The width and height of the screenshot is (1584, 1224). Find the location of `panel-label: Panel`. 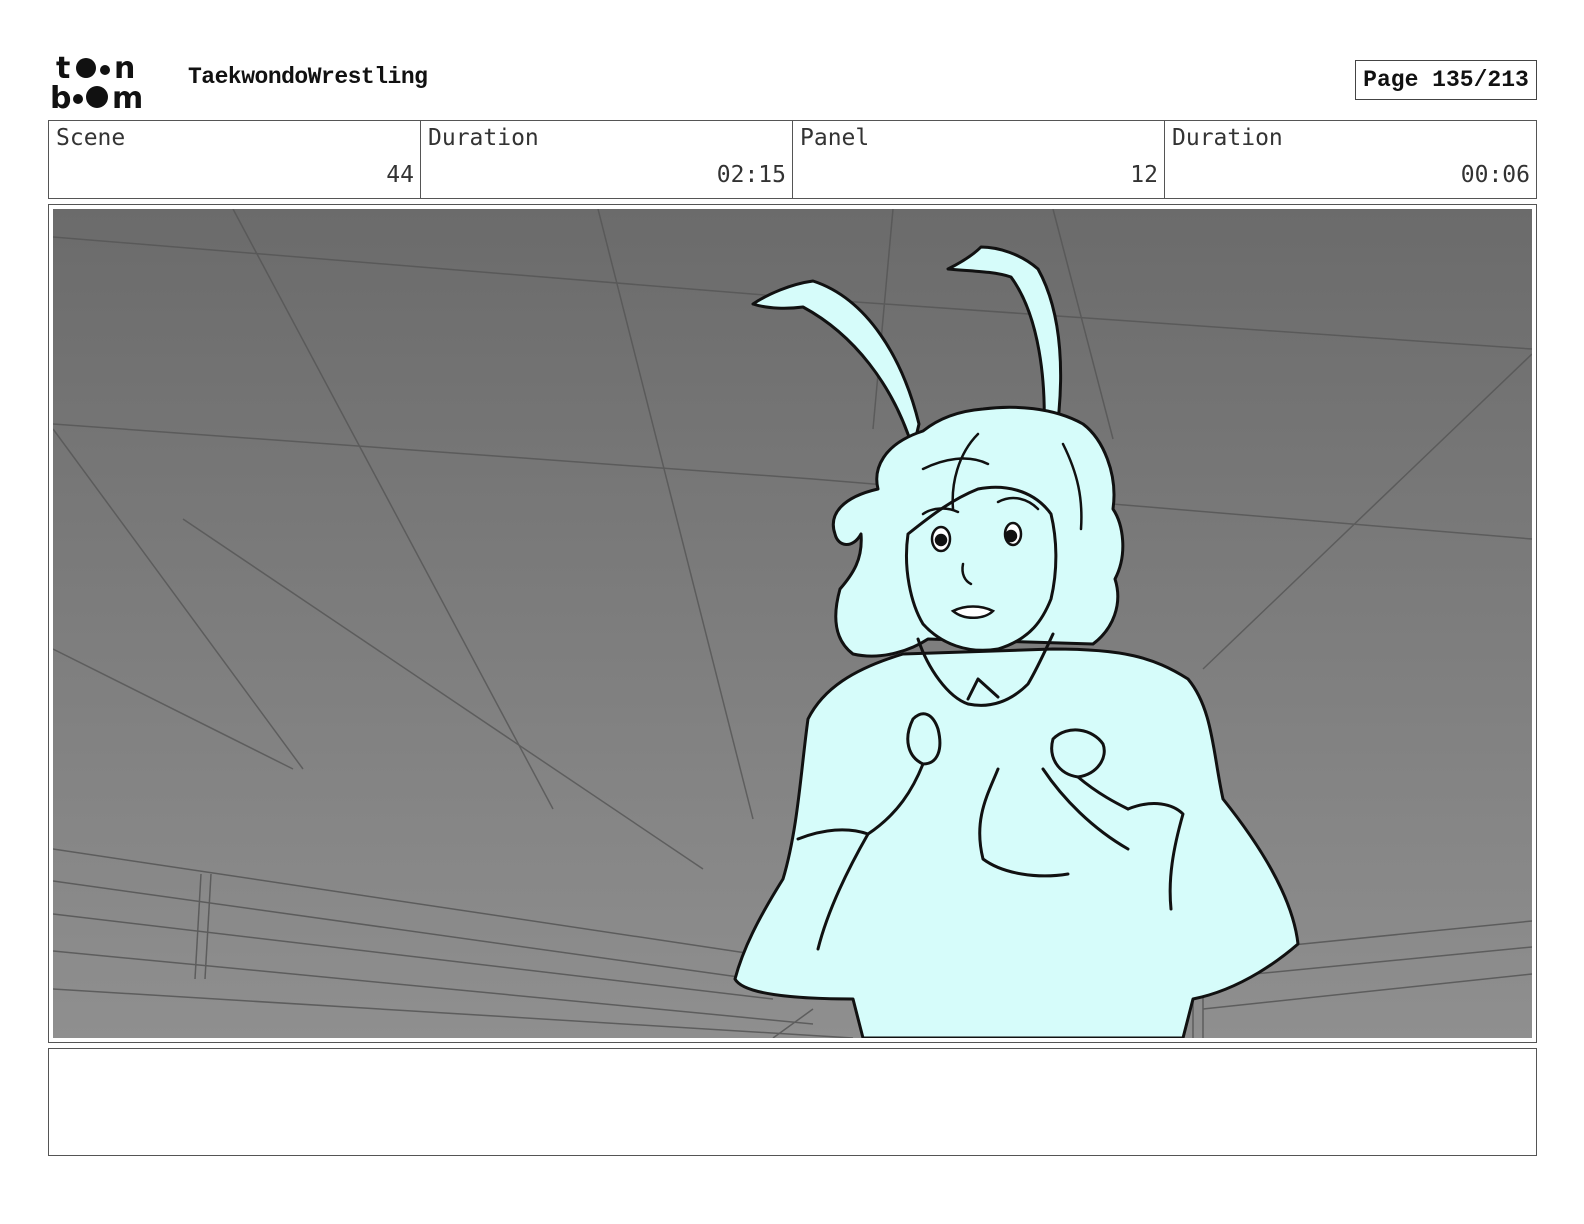

panel-label: Panel is located at coordinates (835, 138).